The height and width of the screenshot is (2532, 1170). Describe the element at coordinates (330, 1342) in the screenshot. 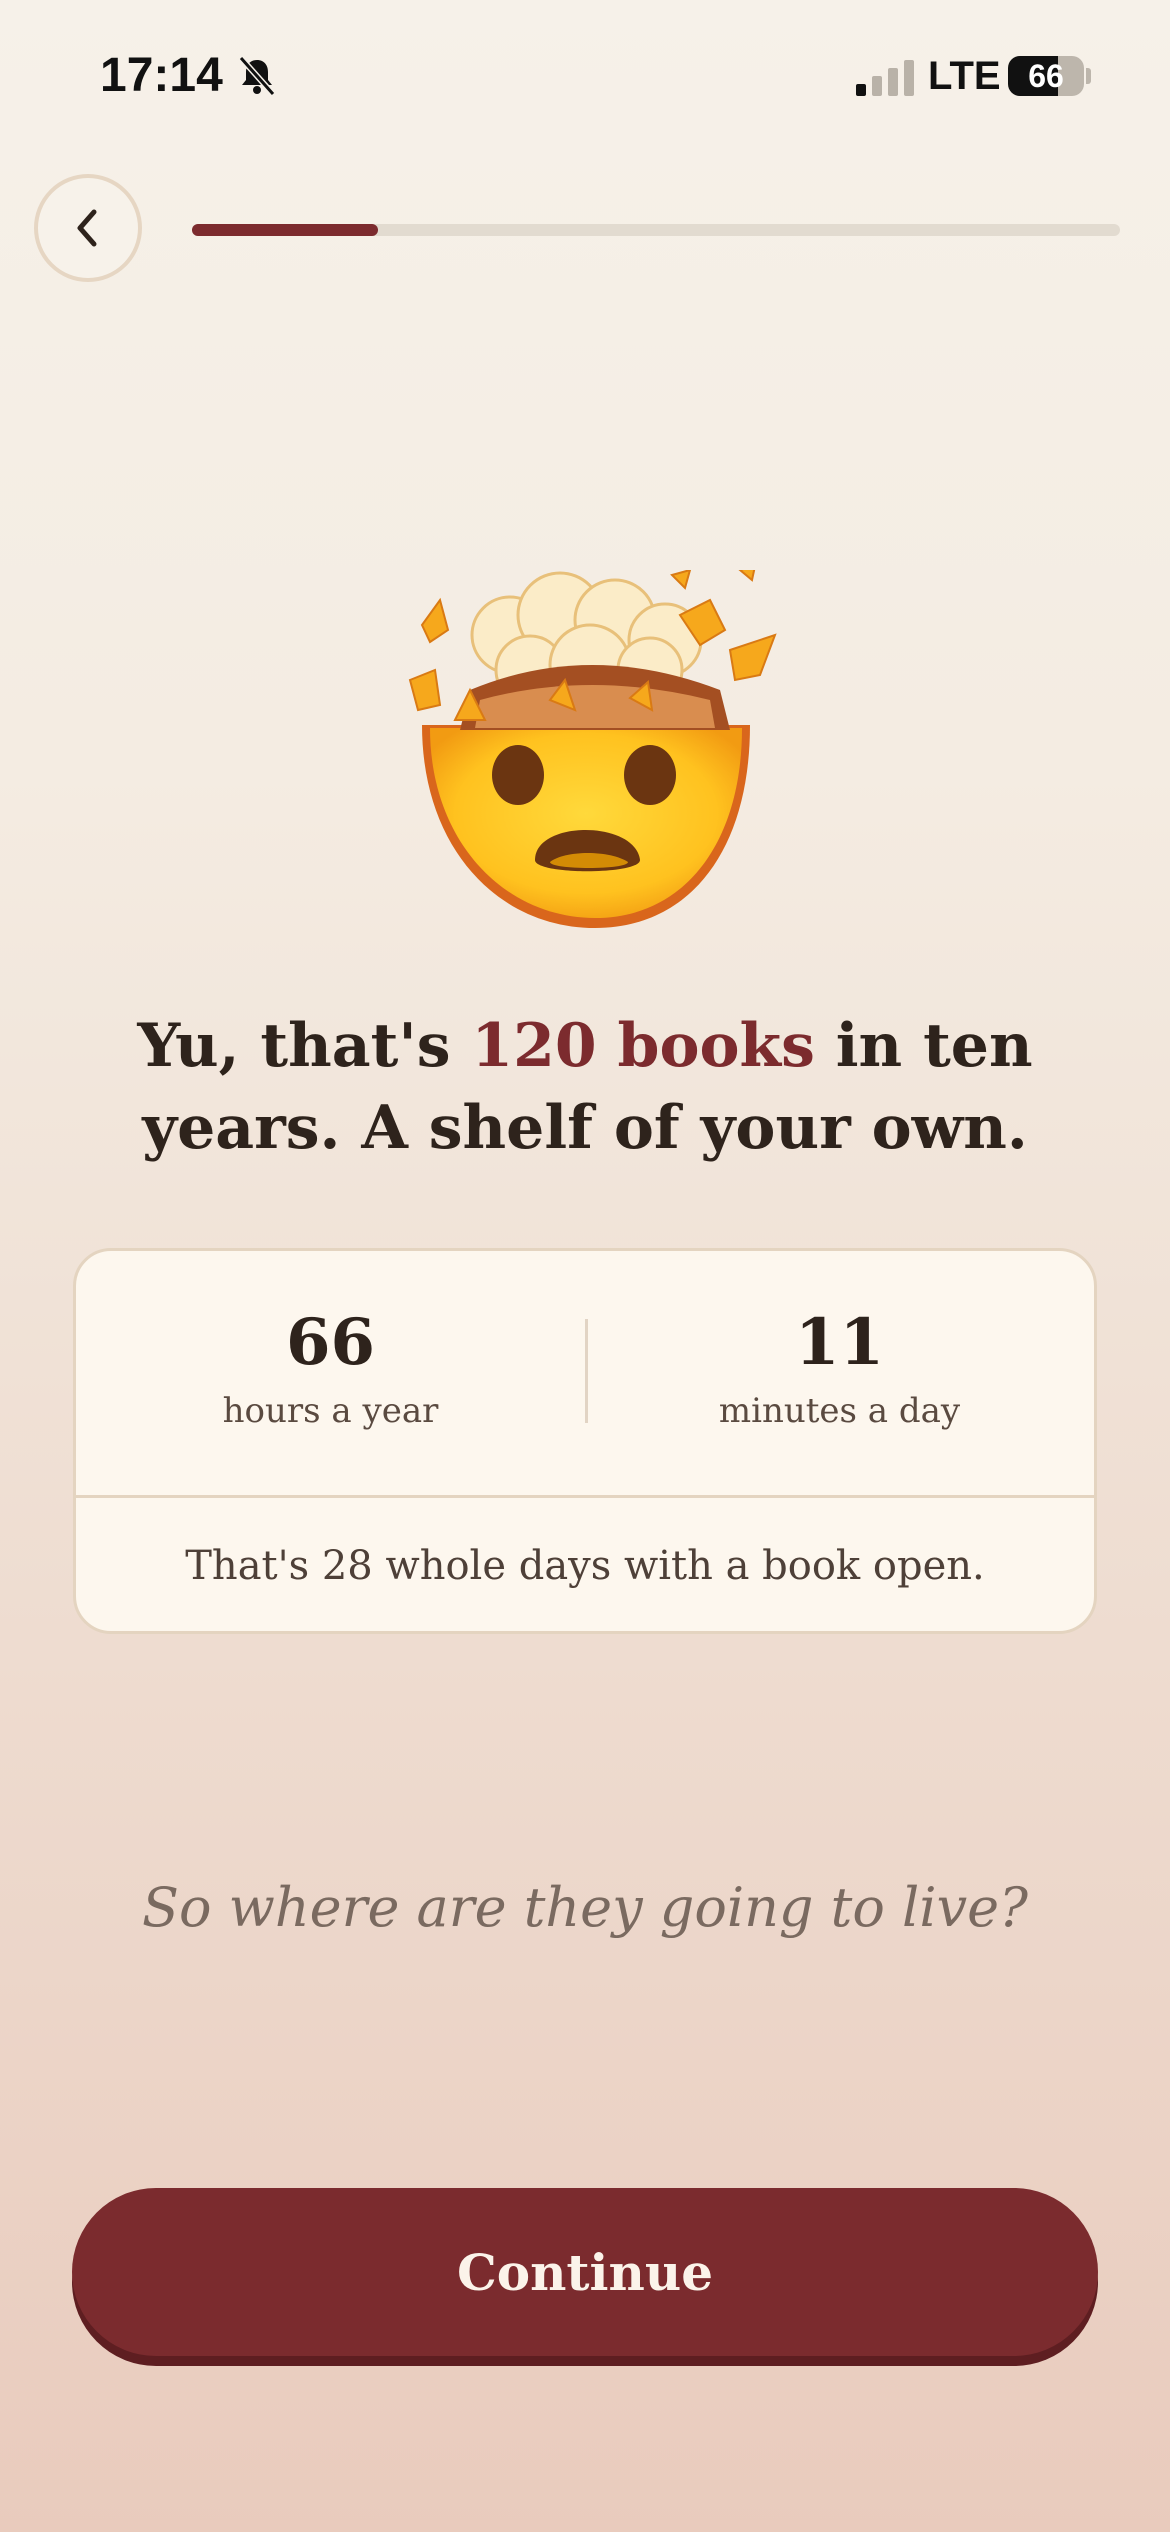

I see `stat-value: 66` at that location.